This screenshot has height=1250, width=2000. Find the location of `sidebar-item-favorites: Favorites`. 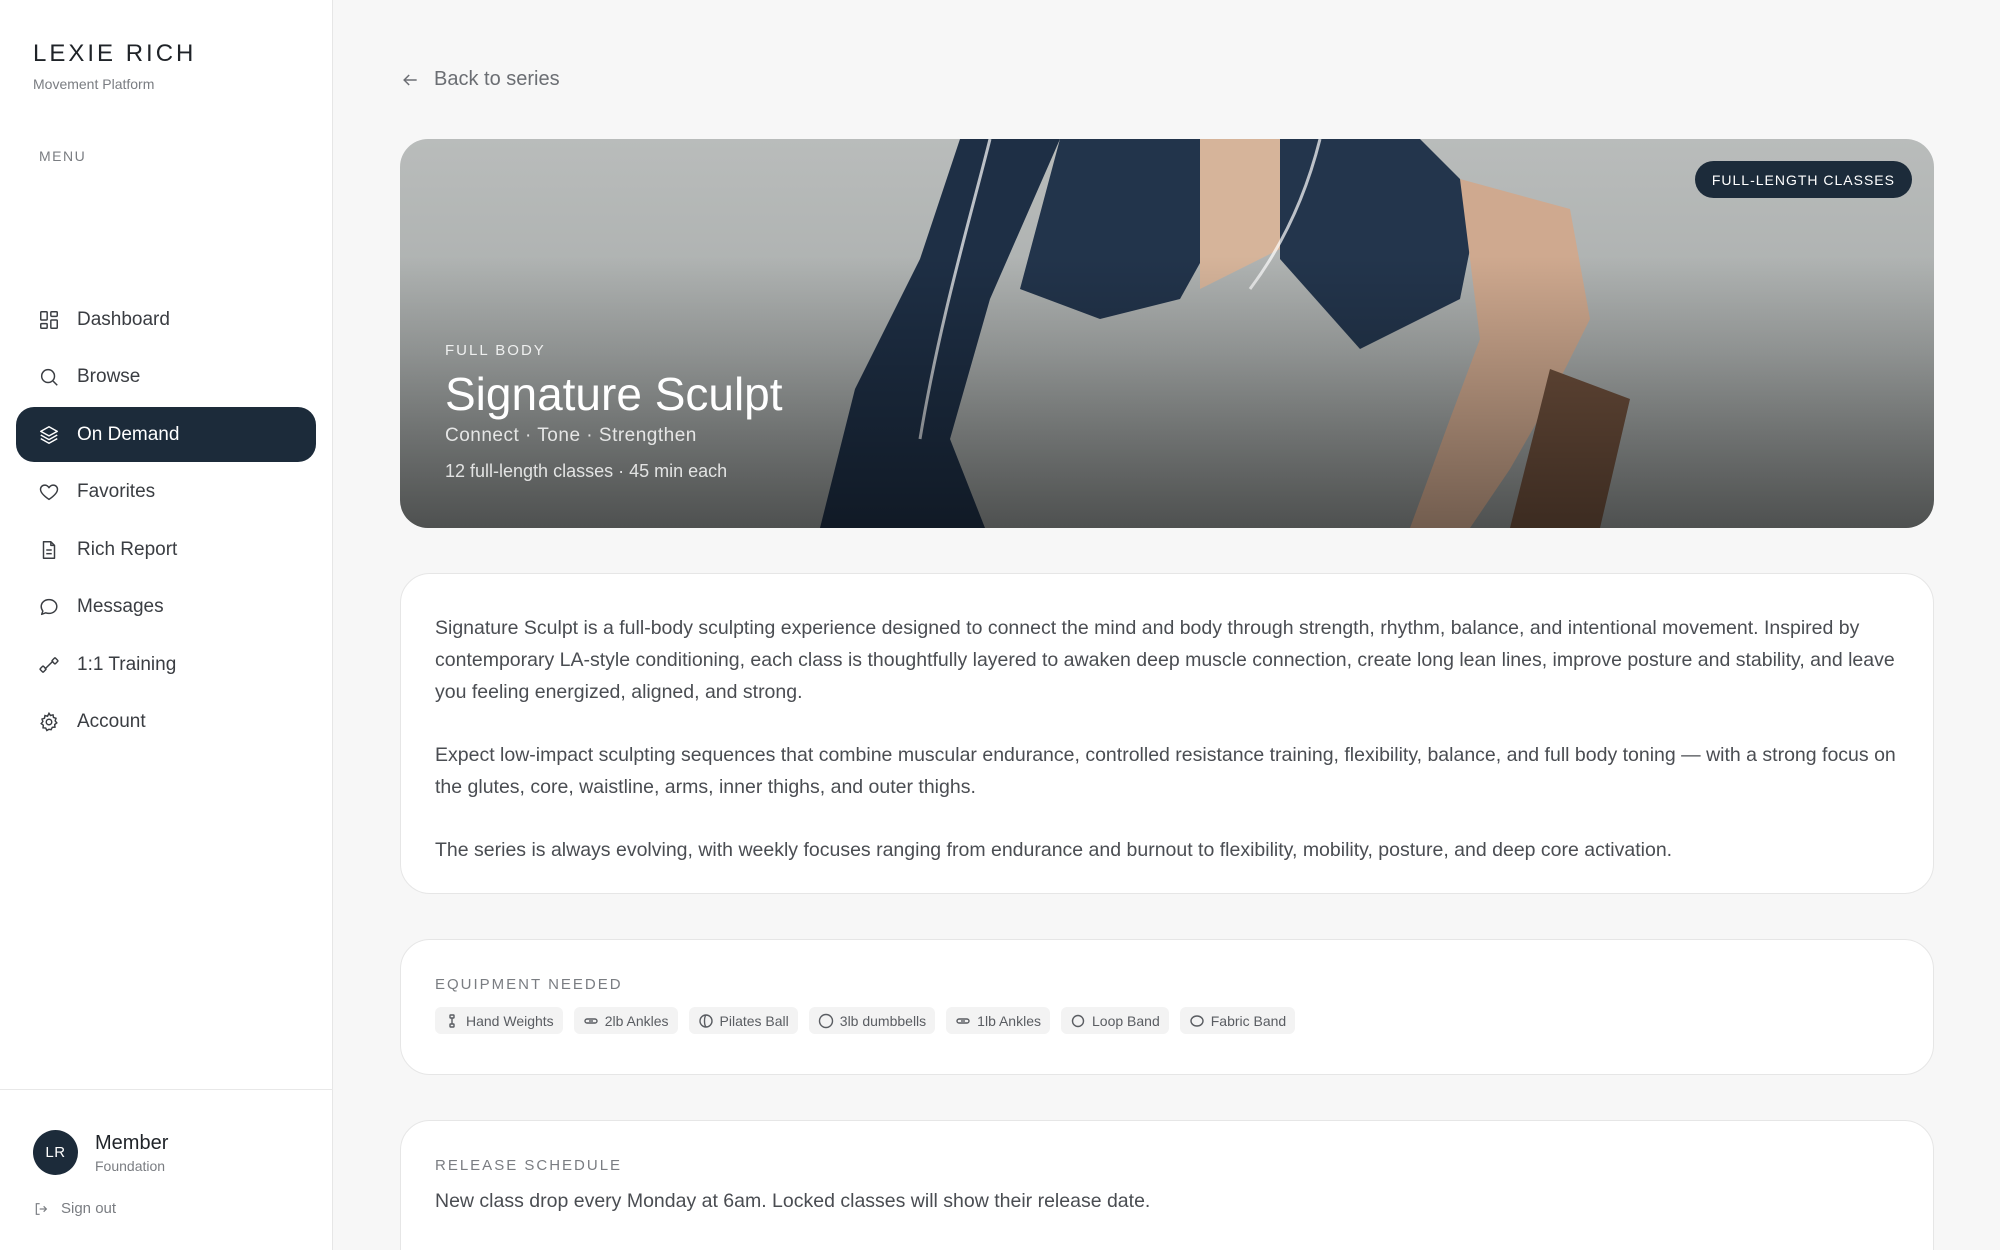

sidebar-item-favorites: Favorites is located at coordinates (166, 492).